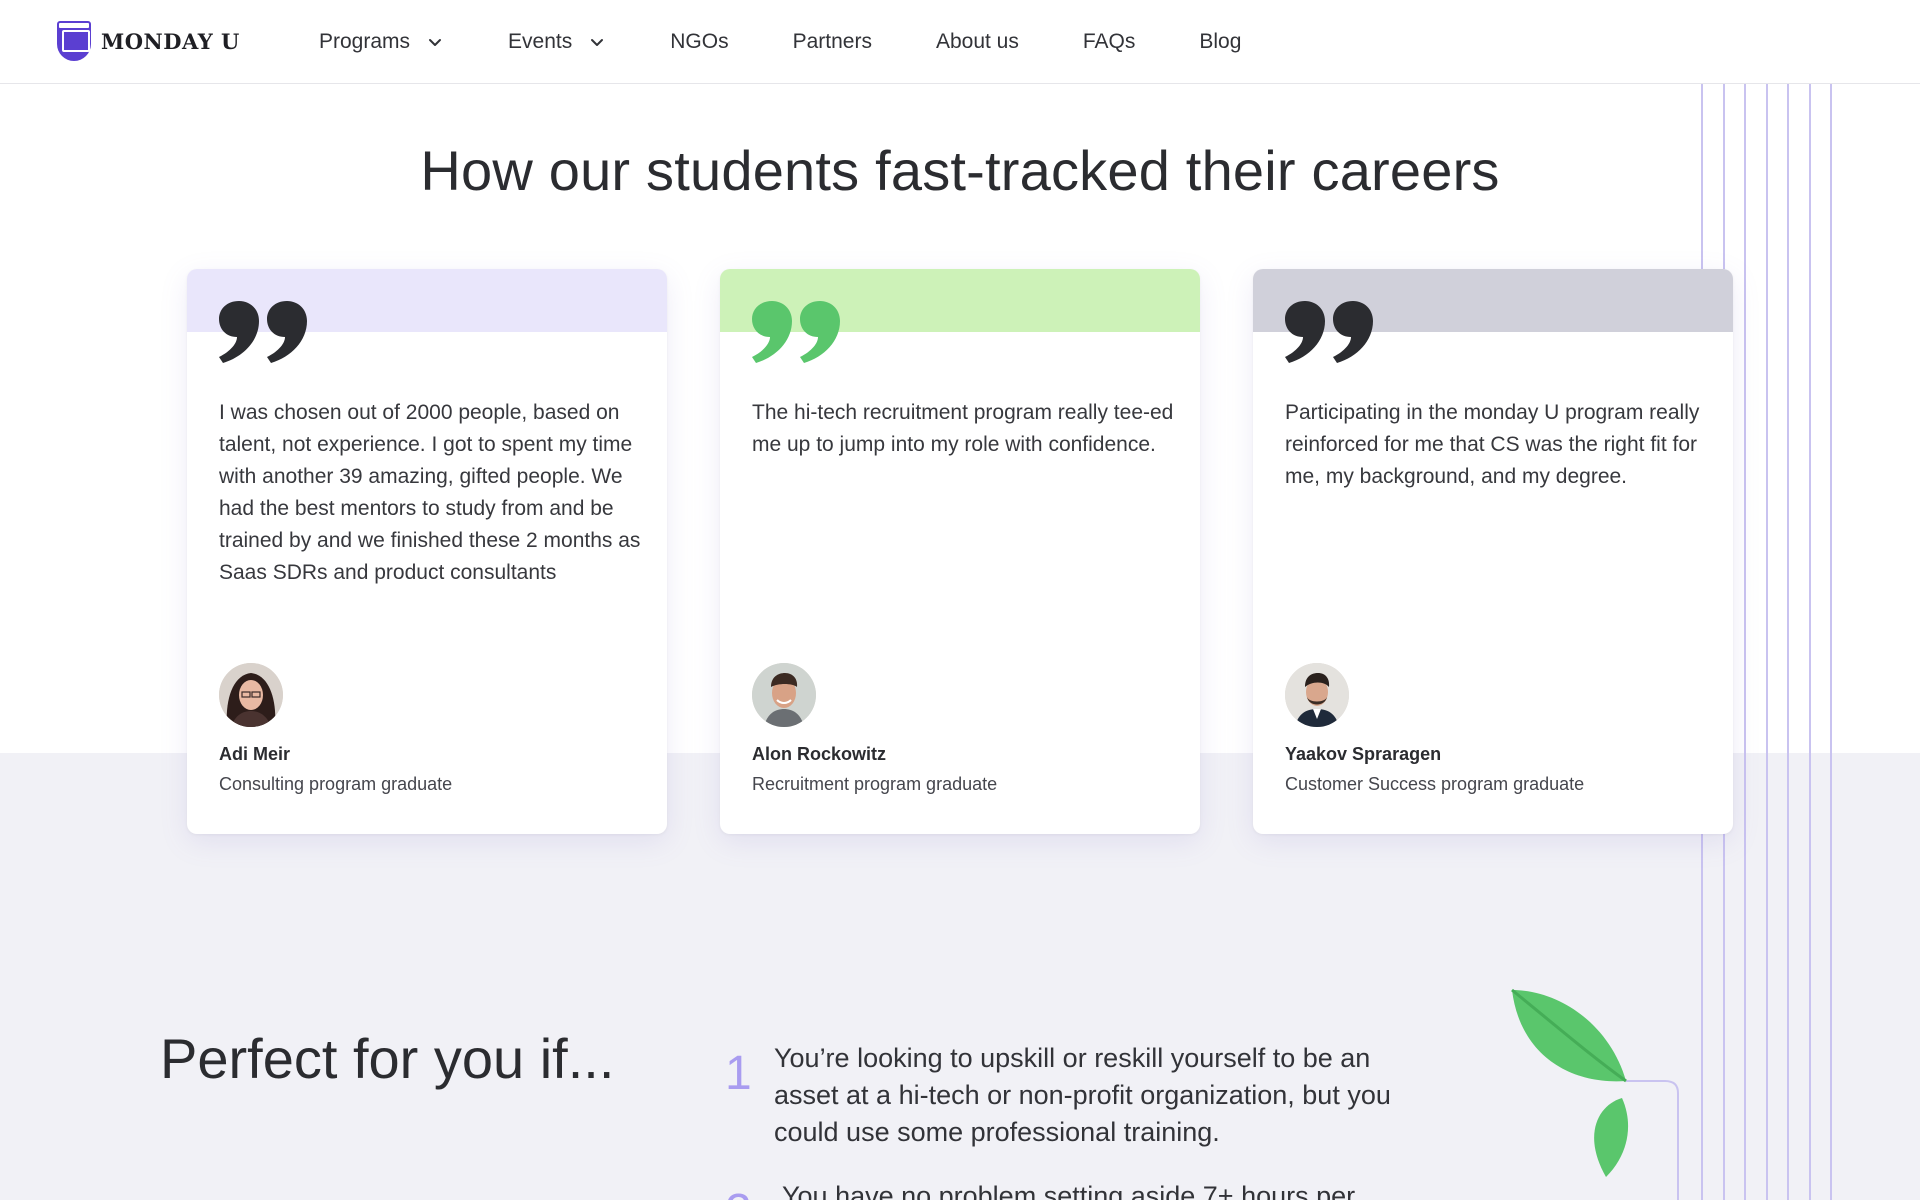  What do you see at coordinates (819, 754) in the screenshot?
I see `person-name: Alon Rockowitz` at bounding box center [819, 754].